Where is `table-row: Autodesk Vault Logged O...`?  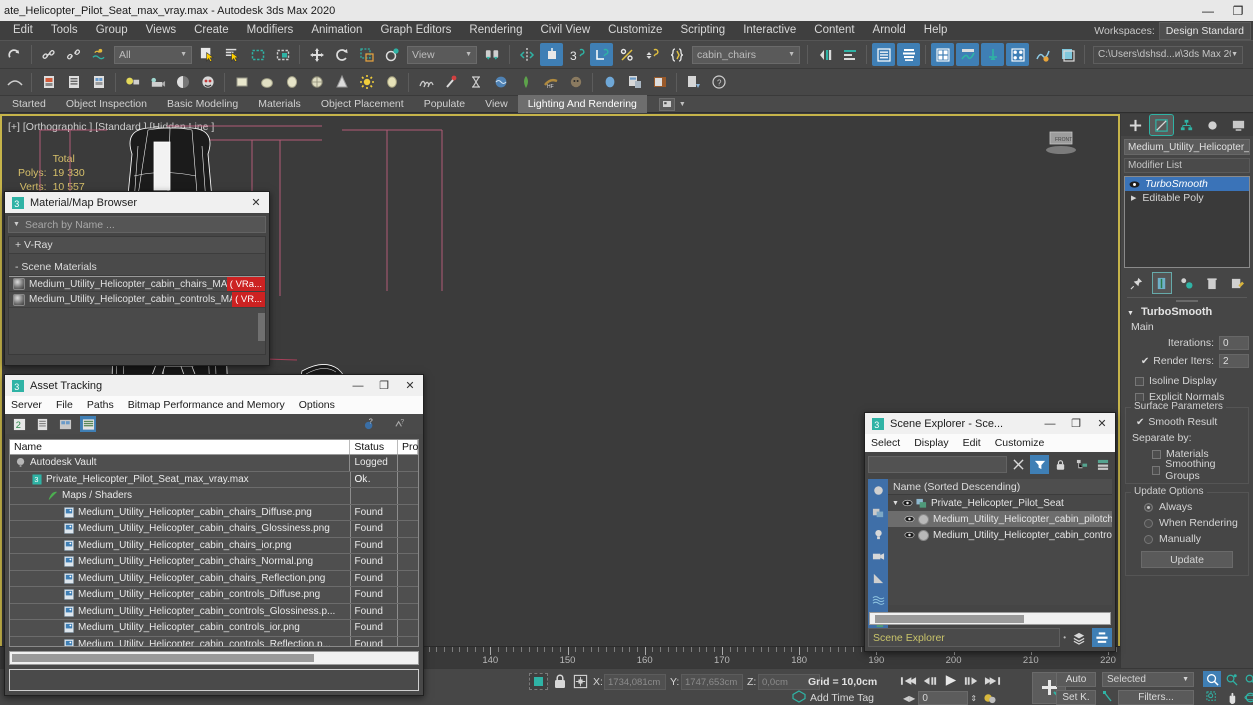 table-row: Autodesk Vault Logged O... is located at coordinates (214, 470).